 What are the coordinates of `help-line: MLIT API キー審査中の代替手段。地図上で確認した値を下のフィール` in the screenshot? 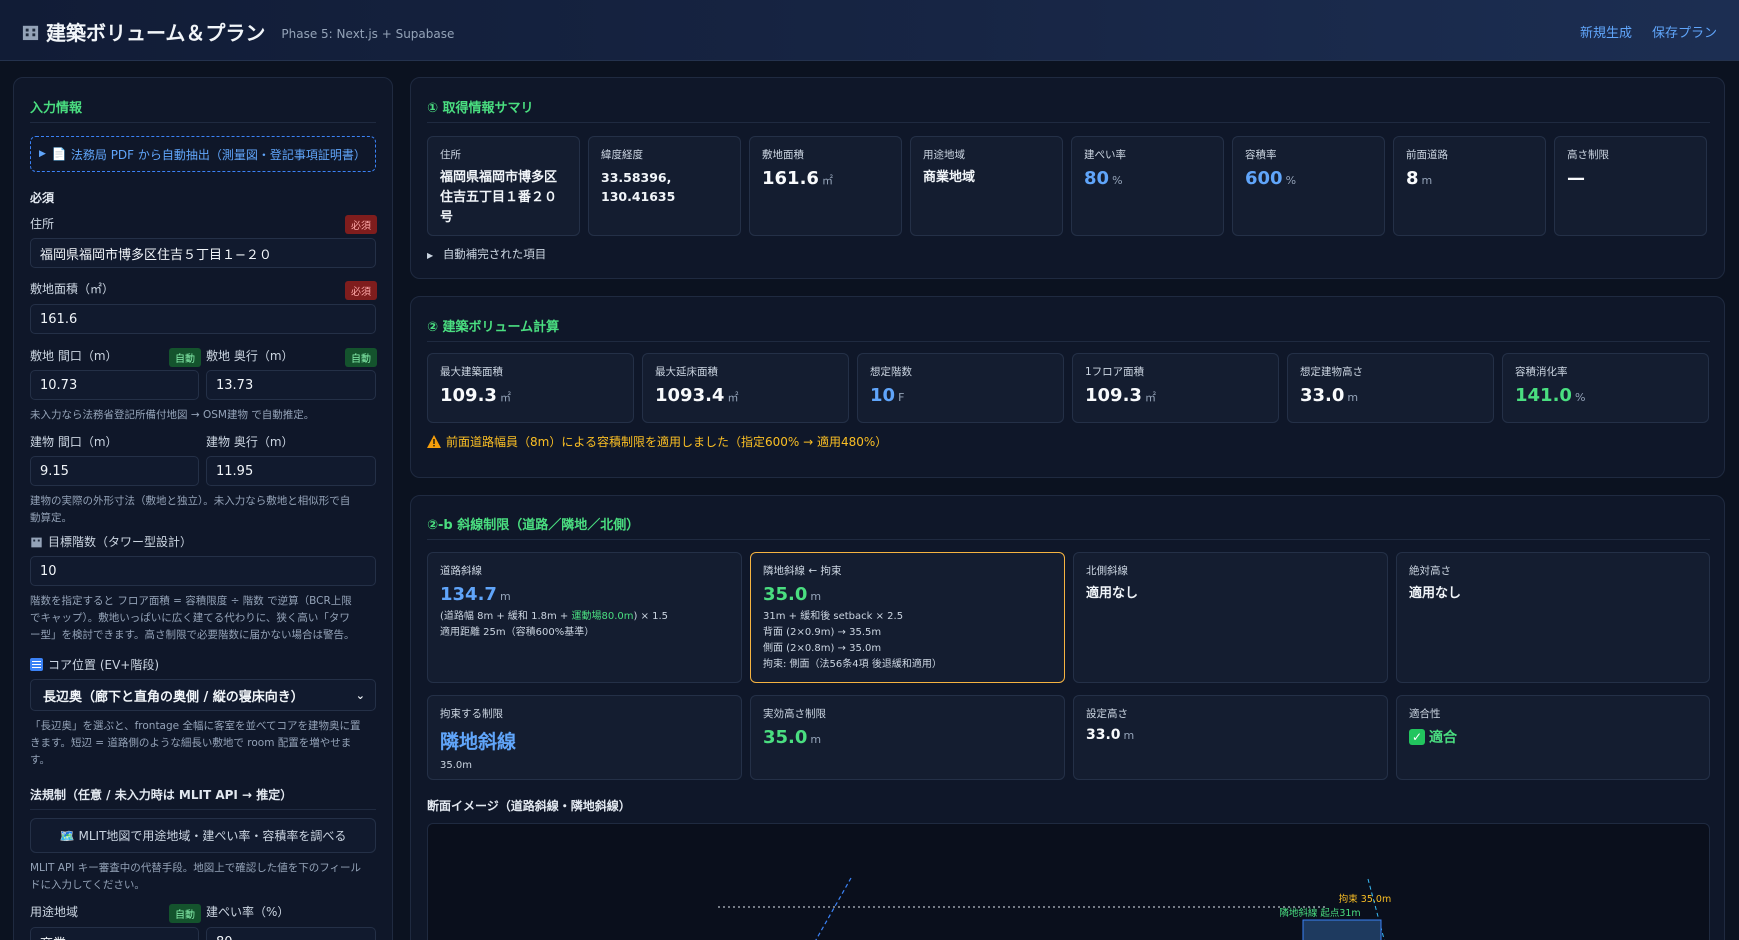 It's located at (195, 868).